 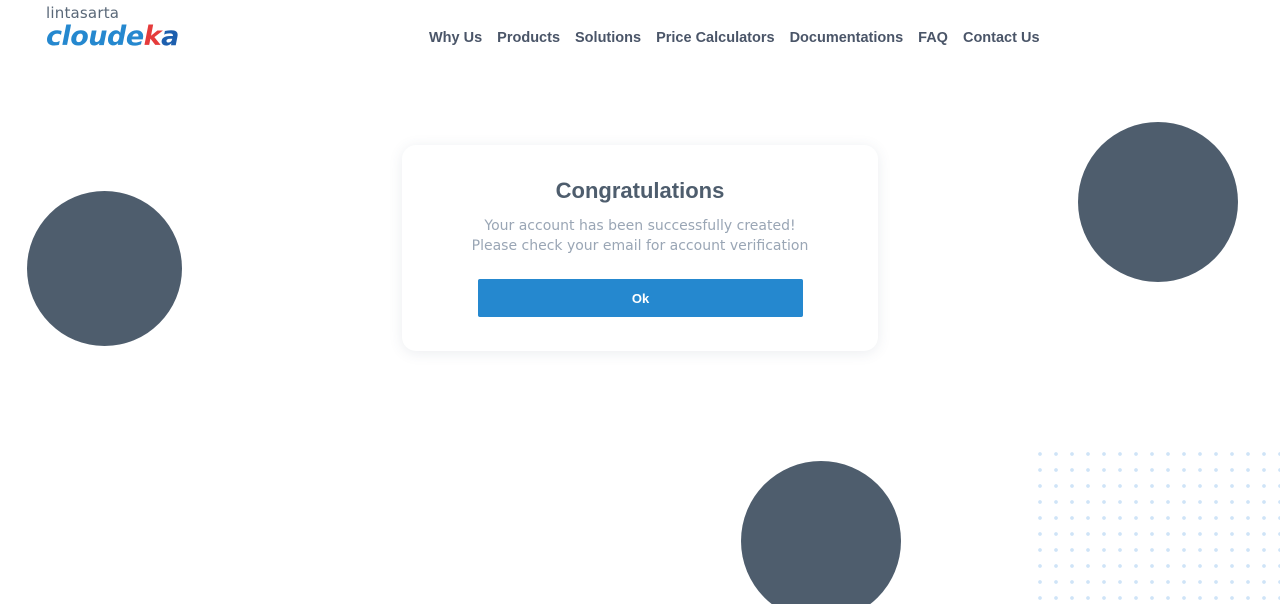 What do you see at coordinates (640, 298) in the screenshot?
I see `ok-button: Ok` at bounding box center [640, 298].